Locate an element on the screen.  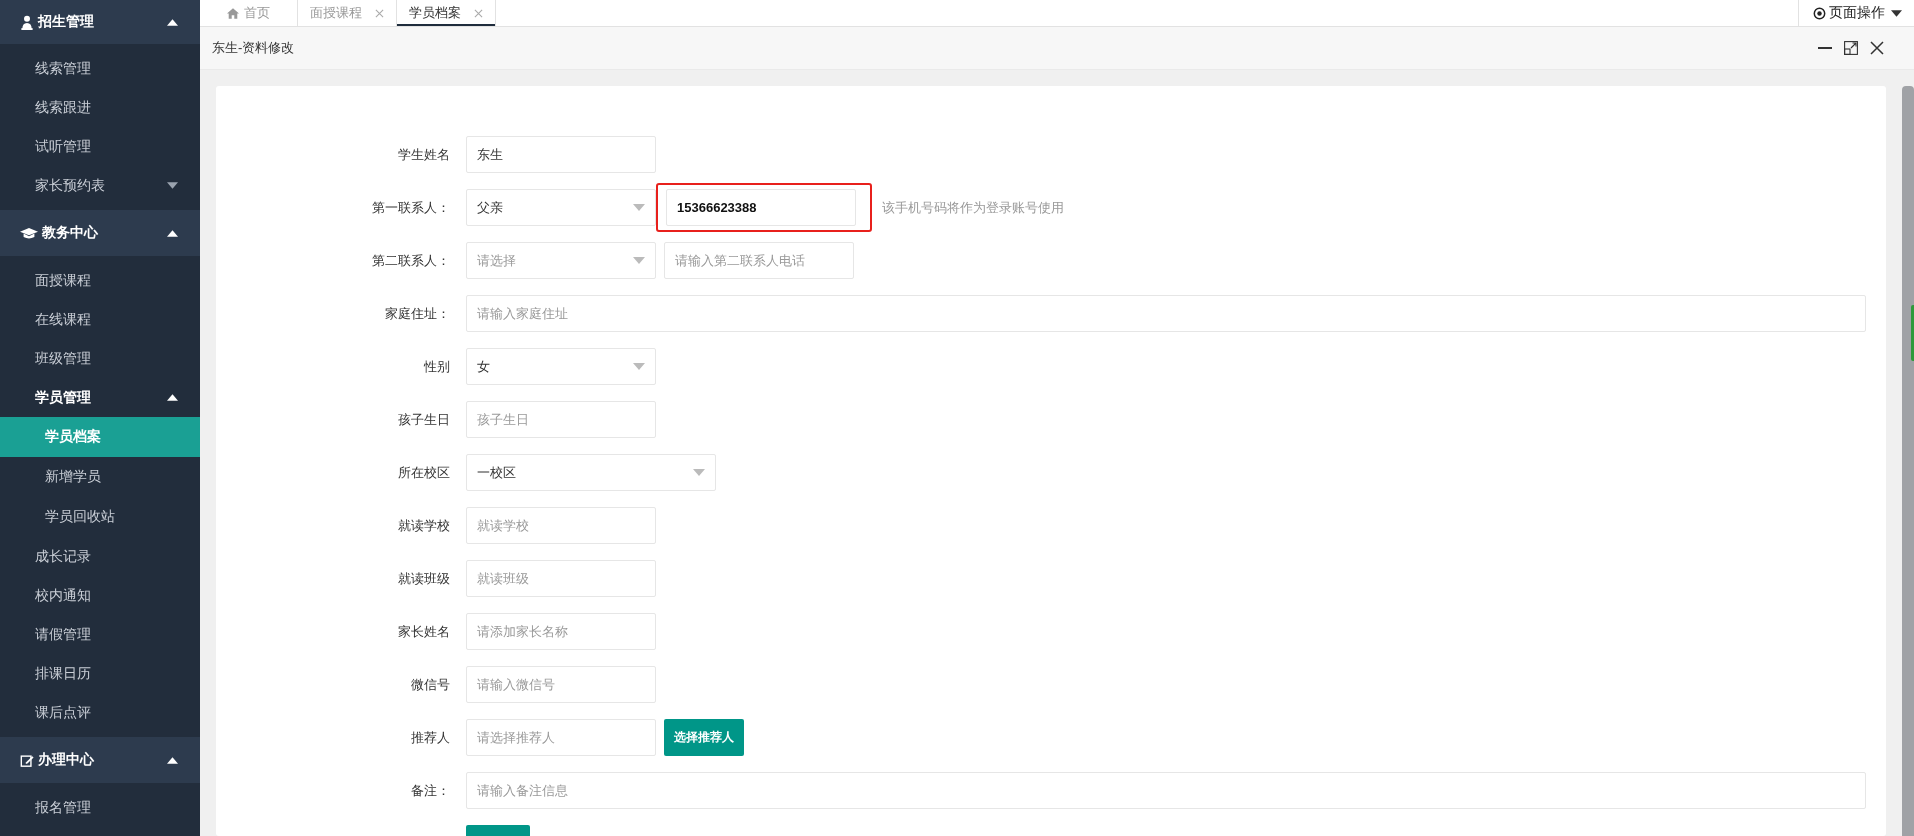
sidebar-item: 校内通知 is located at coordinates (100, 595).